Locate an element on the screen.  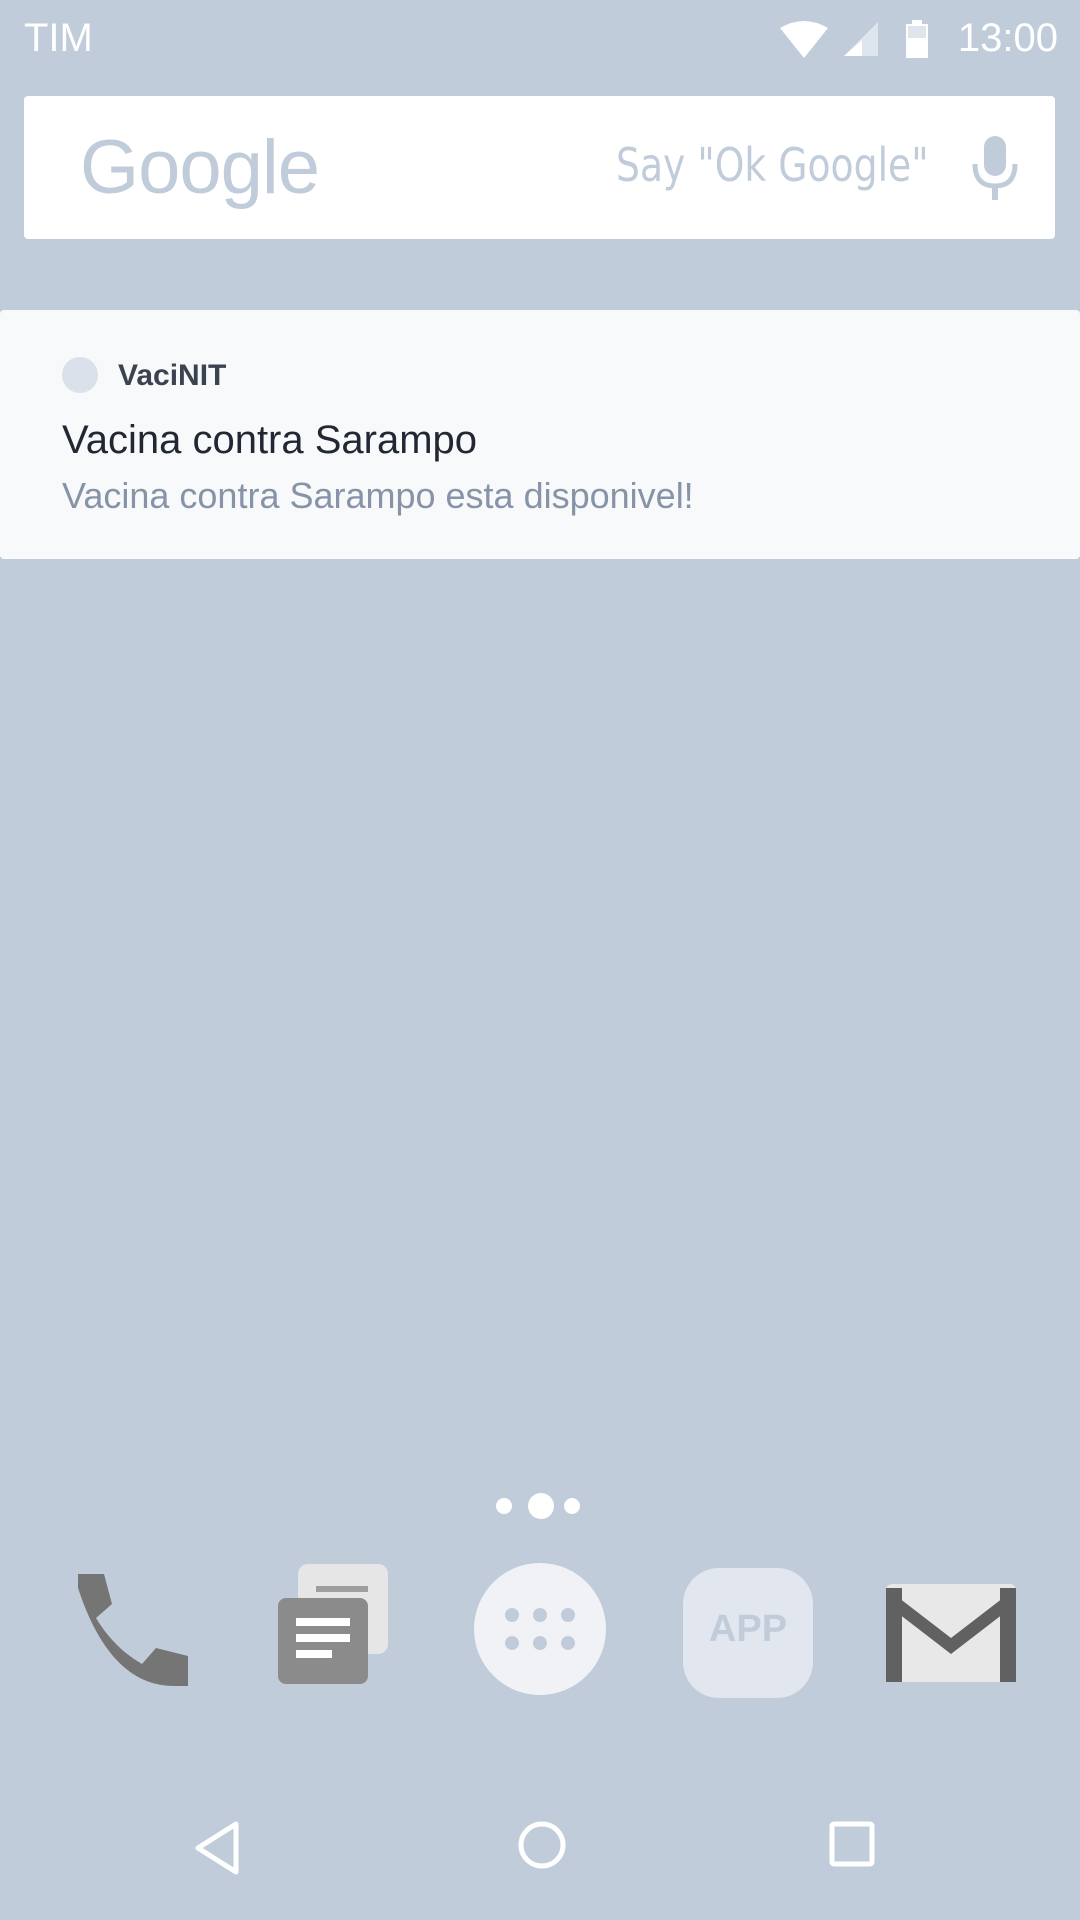
page-dot-active is located at coordinates (541, 1506).